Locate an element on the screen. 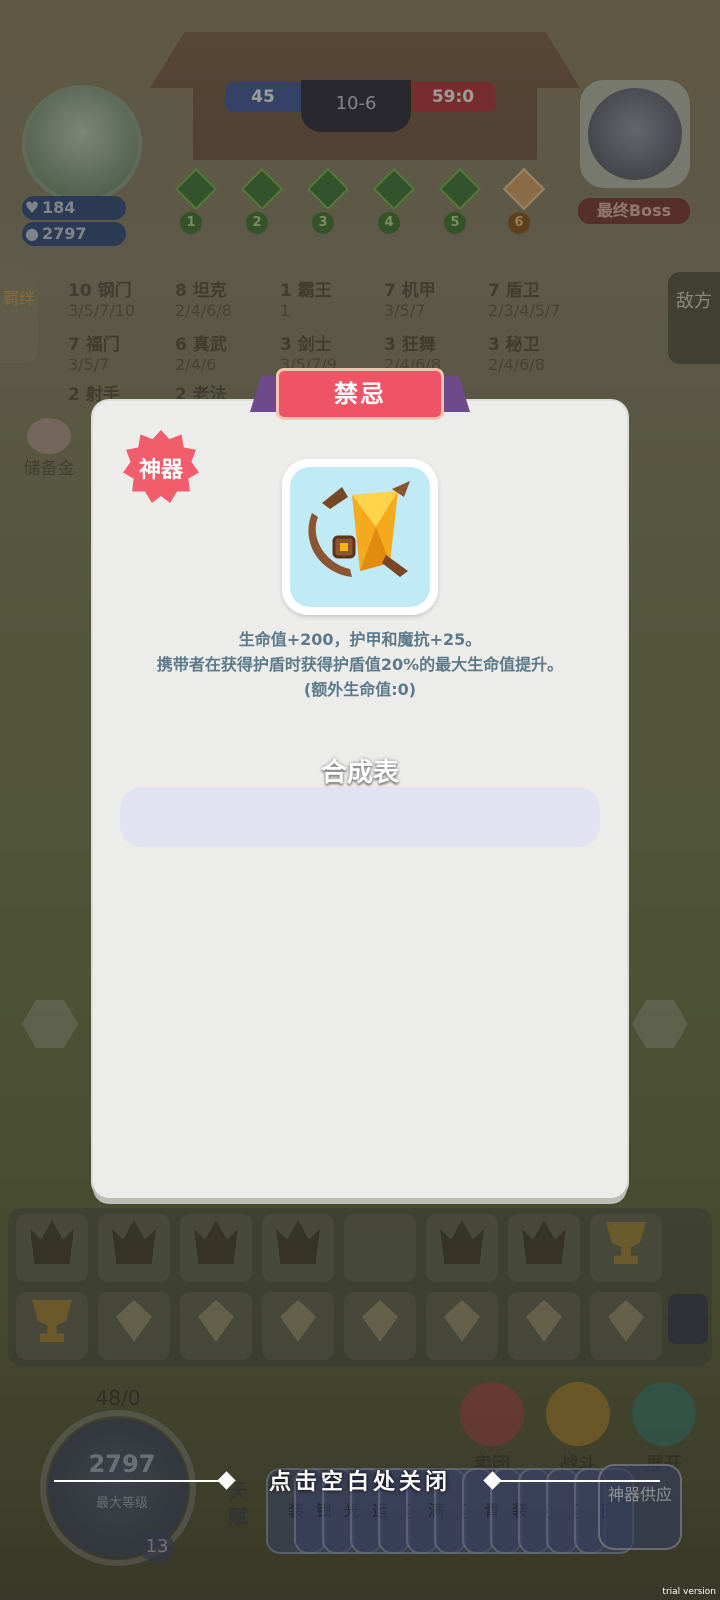  trial-watermark: trial version is located at coordinates (689, 1592).